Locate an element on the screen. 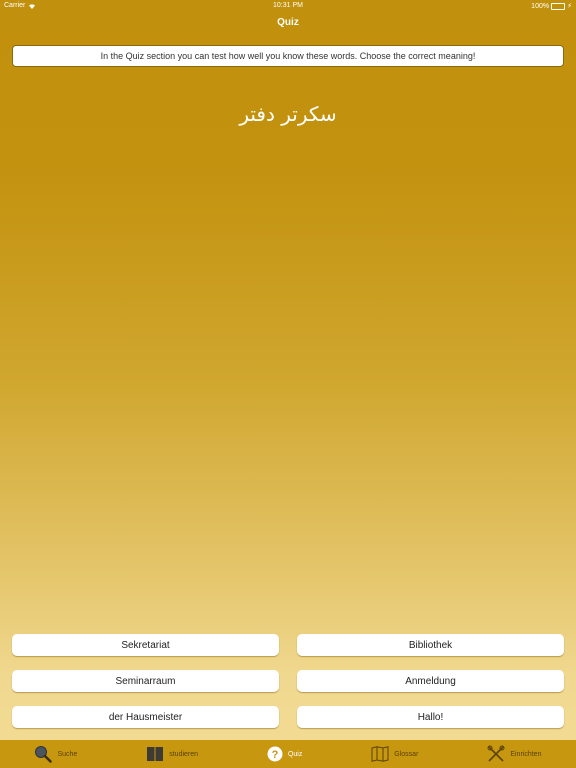  book-icon is located at coordinates (155, 754).